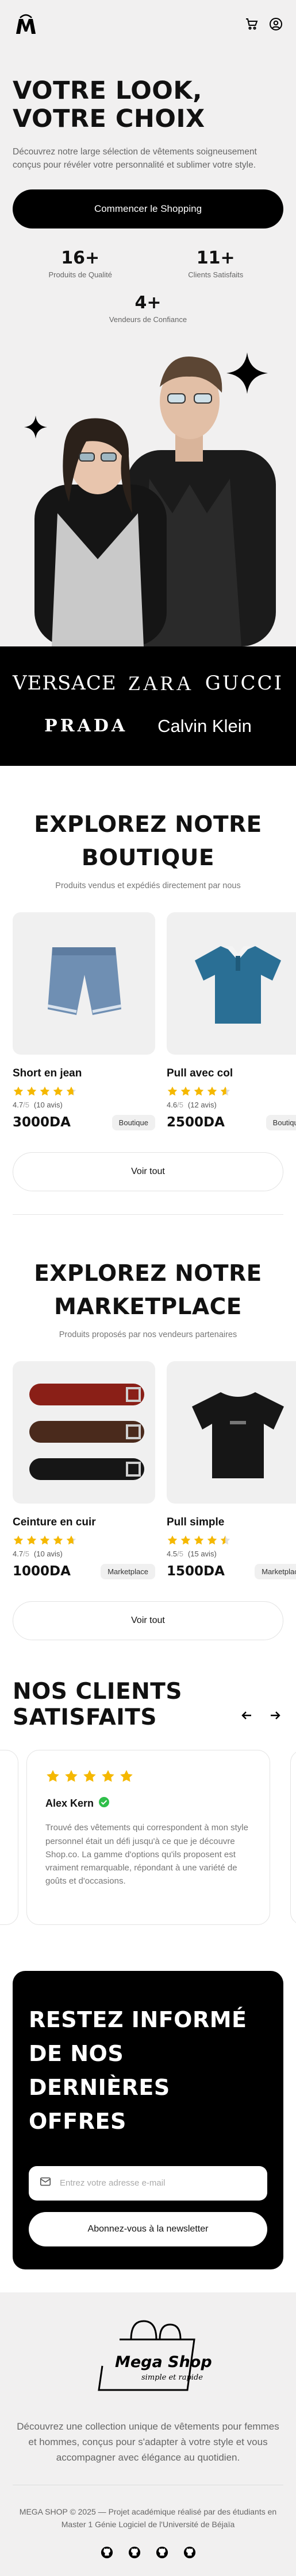 The height and width of the screenshot is (2576, 296). What do you see at coordinates (148, 208) in the screenshot?
I see `start-shopping-button: Commencer le Shopping` at bounding box center [148, 208].